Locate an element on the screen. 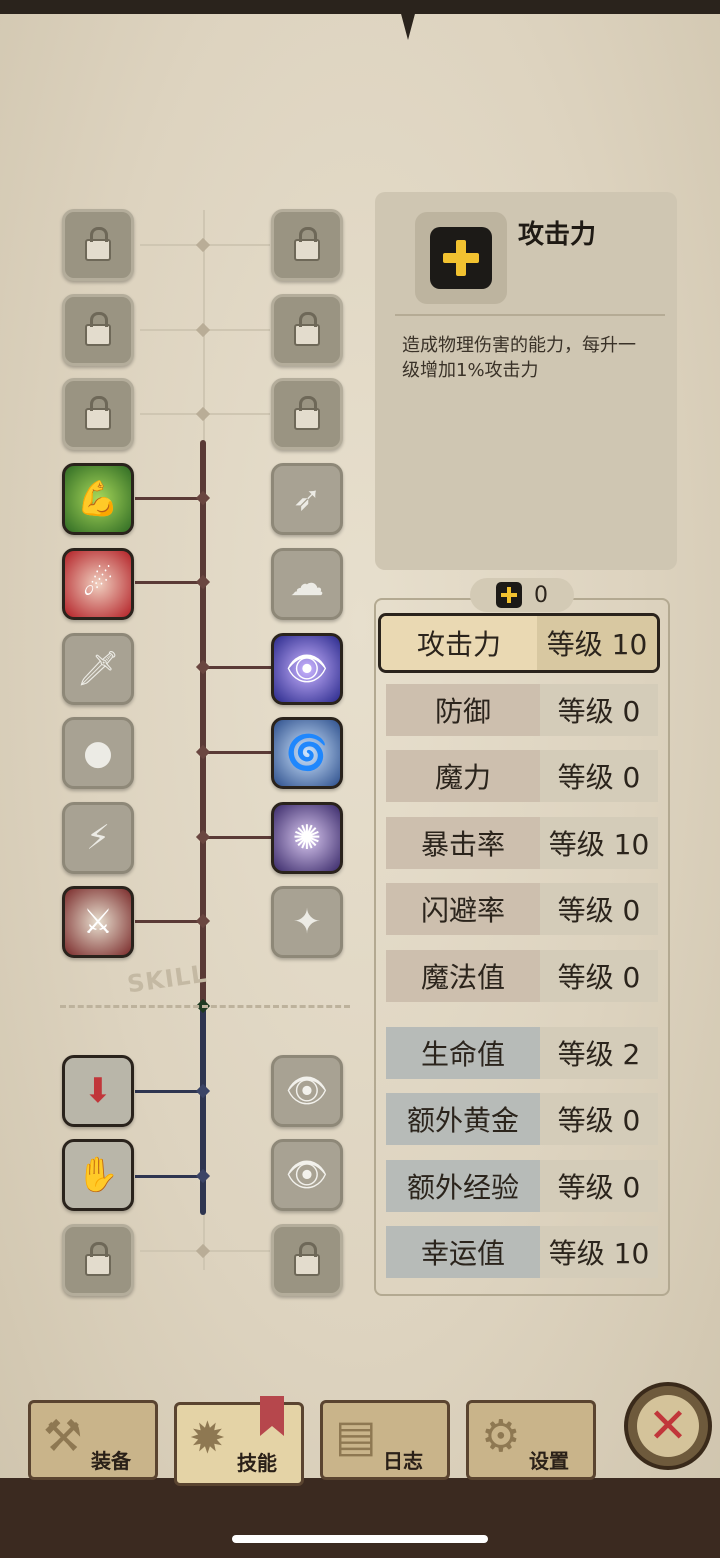  skill-sparkle: ✦ is located at coordinates (307, 922).